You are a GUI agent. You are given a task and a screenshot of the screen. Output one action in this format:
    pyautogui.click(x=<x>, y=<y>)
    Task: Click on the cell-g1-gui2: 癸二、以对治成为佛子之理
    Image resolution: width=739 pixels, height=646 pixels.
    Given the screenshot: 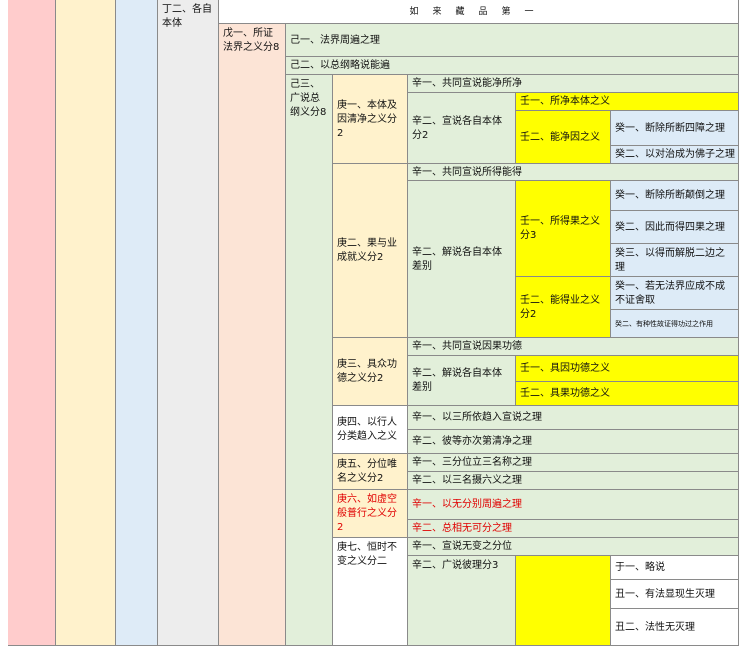 What is the action you would take?
    pyautogui.click(x=675, y=155)
    